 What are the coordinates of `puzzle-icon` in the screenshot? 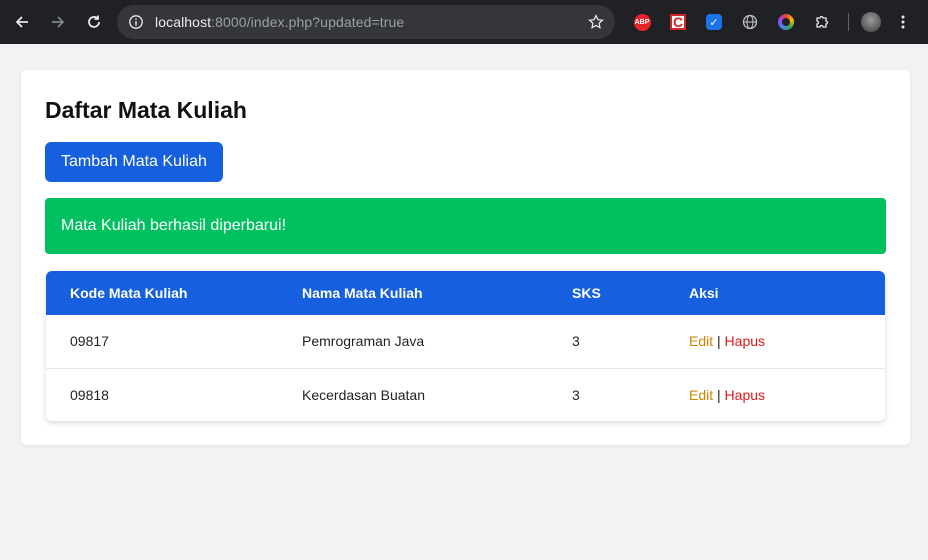 It's located at (822, 22).